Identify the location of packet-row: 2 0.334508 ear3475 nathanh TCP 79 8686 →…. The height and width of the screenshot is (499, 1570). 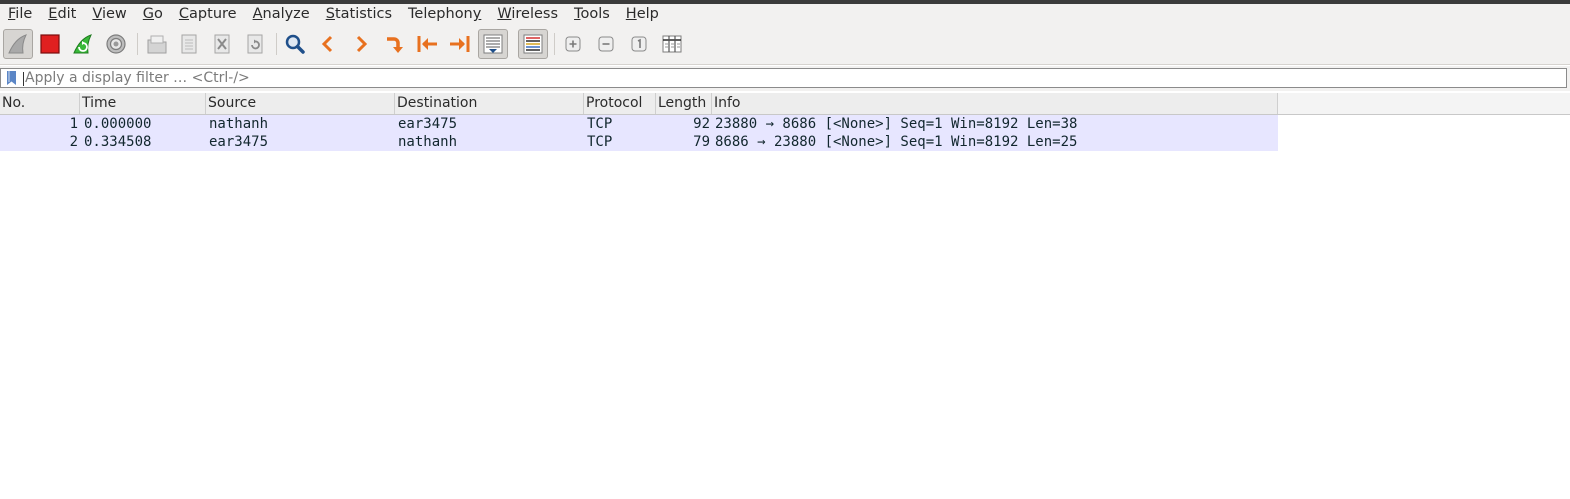
(639, 142).